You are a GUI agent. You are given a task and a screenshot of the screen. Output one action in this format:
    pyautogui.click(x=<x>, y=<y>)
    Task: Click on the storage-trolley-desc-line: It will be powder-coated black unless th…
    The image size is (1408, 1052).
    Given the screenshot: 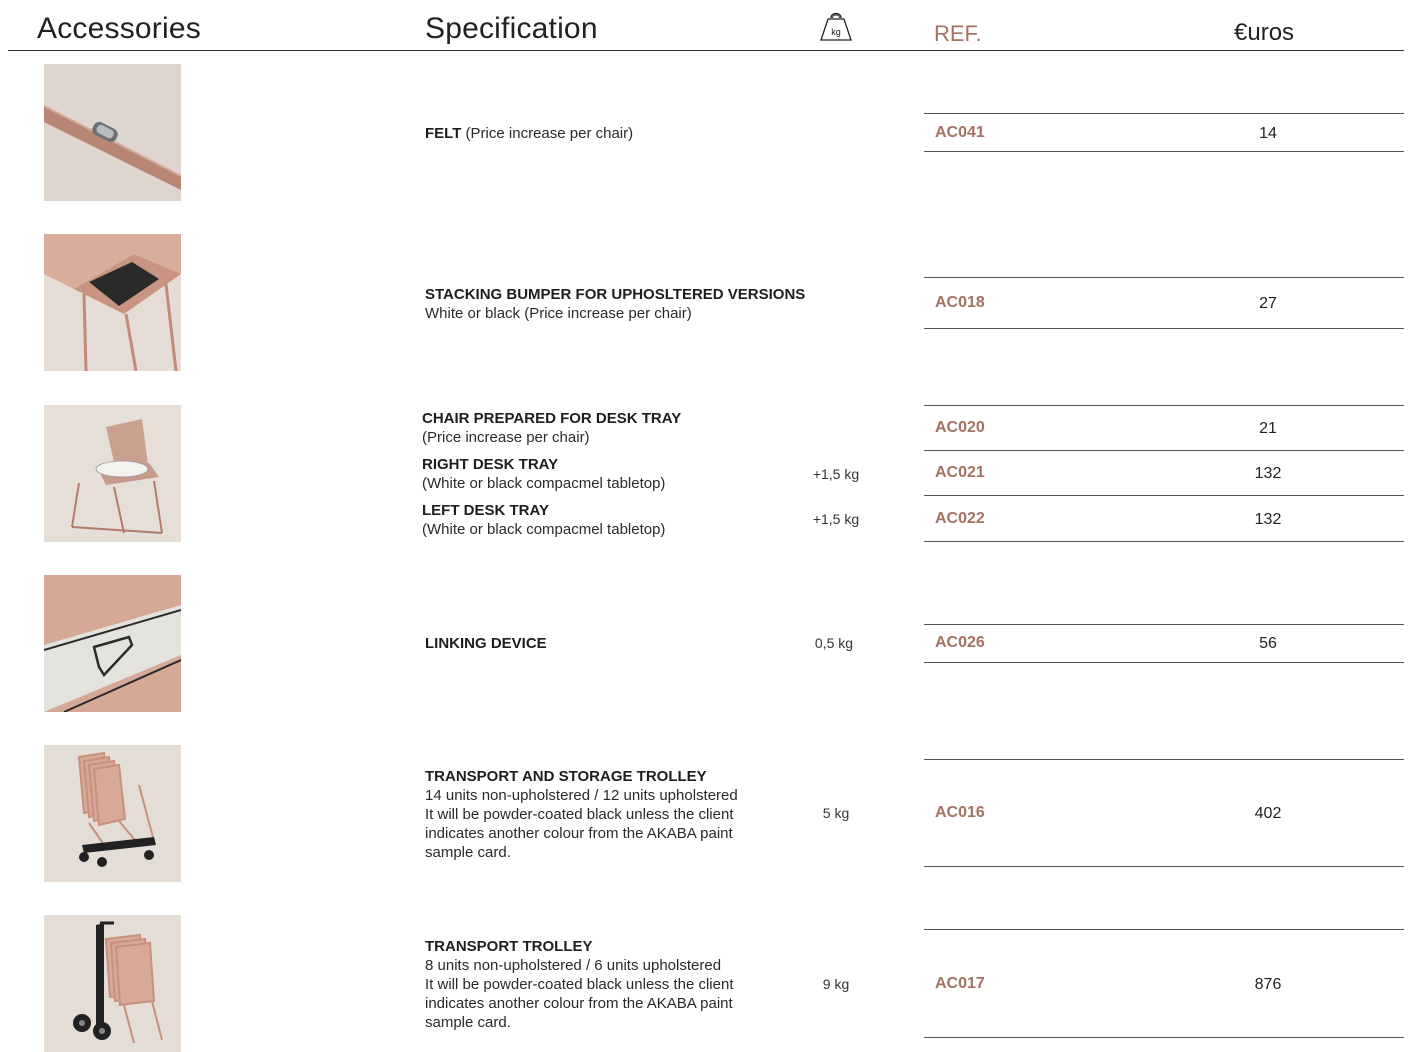 What is the action you would take?
    pyautogui.click(x=579, y=814)
    